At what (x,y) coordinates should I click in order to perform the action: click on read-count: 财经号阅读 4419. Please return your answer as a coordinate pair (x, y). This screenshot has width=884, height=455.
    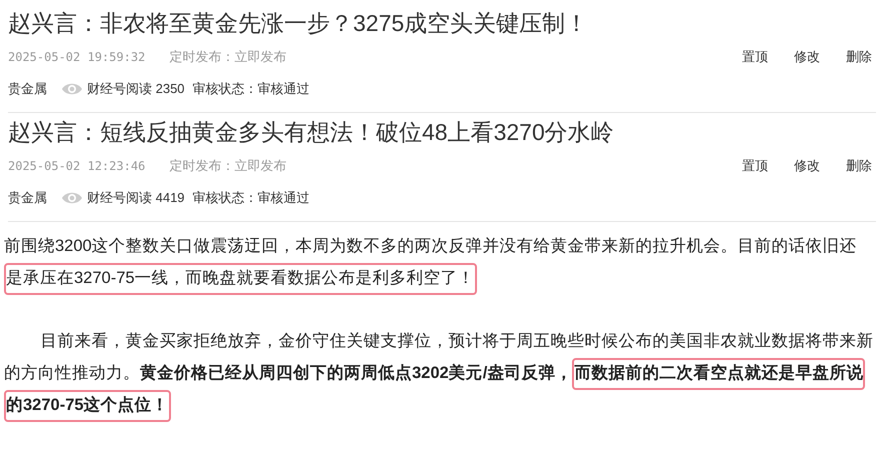
    Looking at the image, I should click on (136, 198).